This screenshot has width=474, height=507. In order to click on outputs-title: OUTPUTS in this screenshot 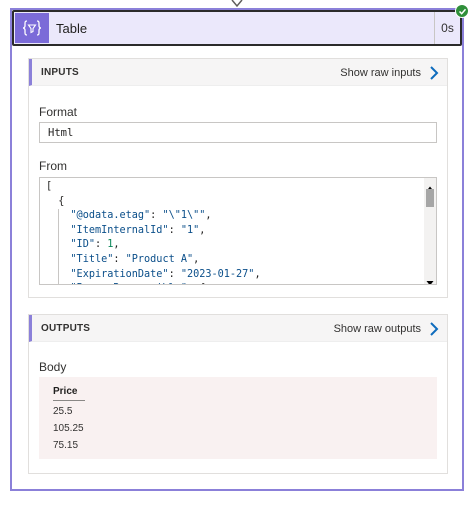, I will do `click(66, 328)`.